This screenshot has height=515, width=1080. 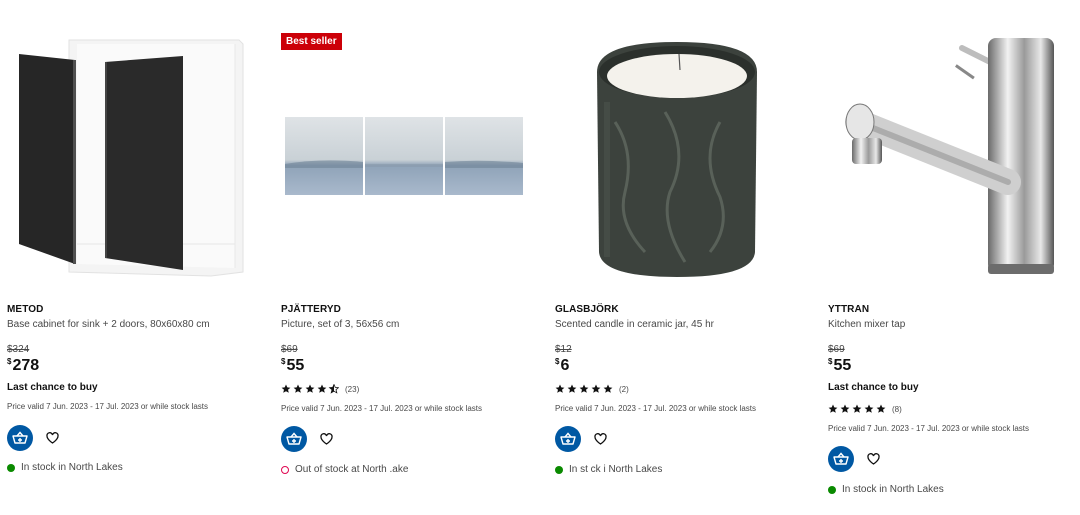 I want to click on current-price: $278, so click(x=23, y=366).